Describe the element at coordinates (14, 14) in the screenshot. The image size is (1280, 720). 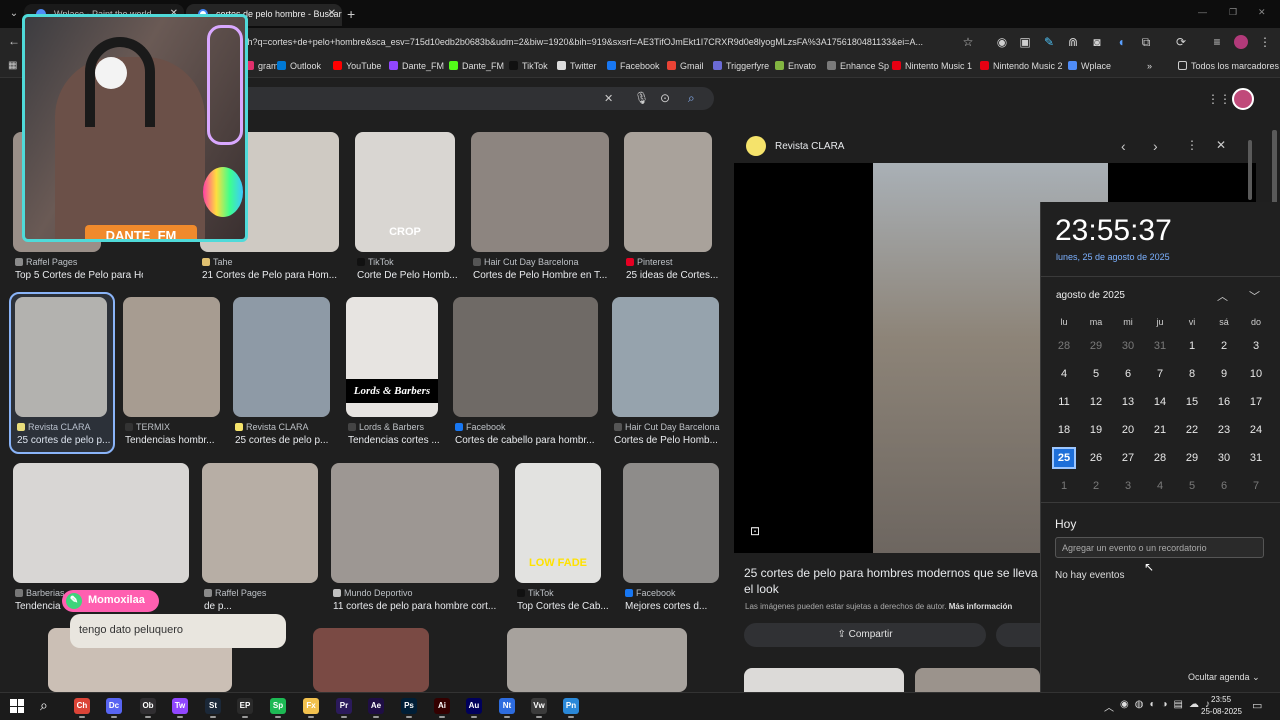
I see `tab-list-button: ⌄` at that location.